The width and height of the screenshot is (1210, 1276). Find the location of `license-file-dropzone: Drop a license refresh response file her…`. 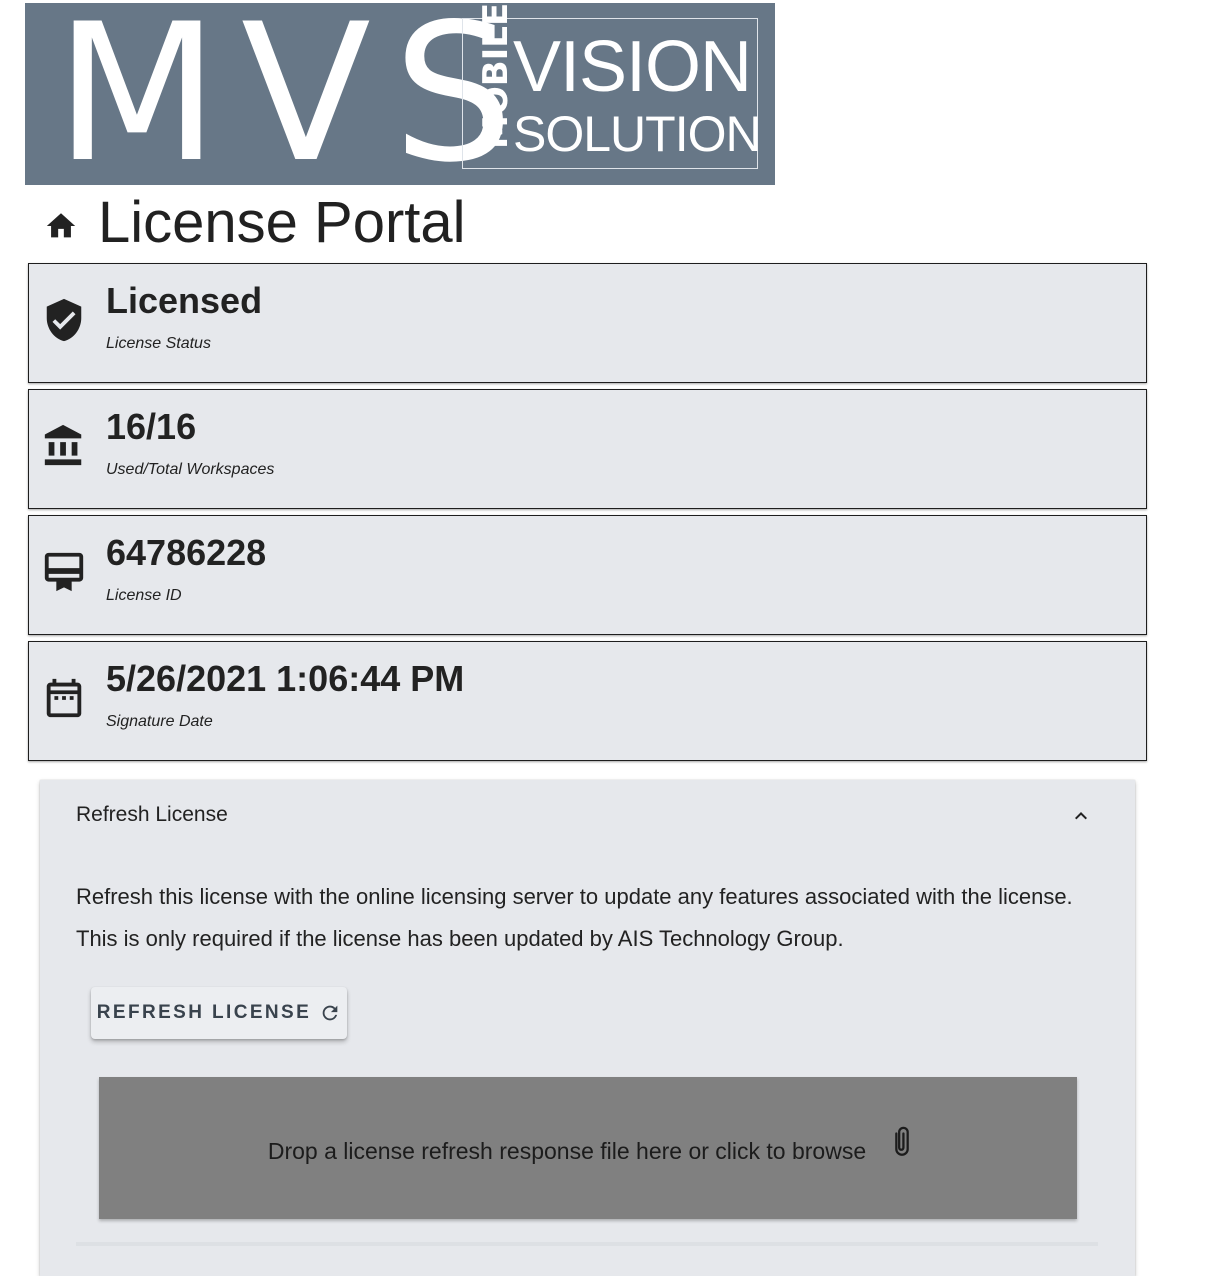

license-file-dropzone: Drop a license refresh response file her… is located at coordinates (588, 1148).